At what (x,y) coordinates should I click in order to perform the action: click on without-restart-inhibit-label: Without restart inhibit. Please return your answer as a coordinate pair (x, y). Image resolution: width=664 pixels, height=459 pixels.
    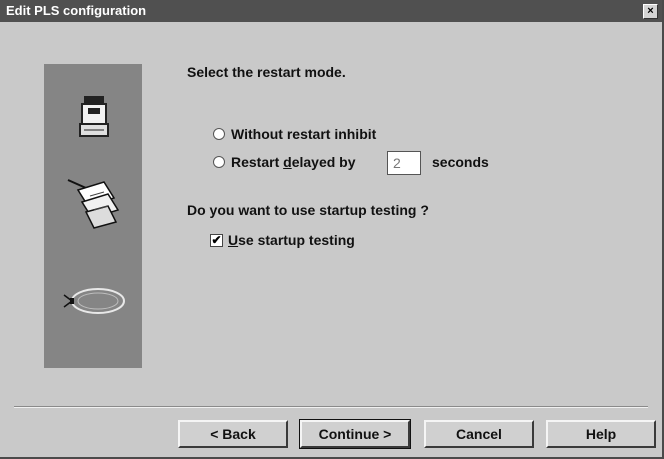
    Looking at the image, I should click on (304, 134).